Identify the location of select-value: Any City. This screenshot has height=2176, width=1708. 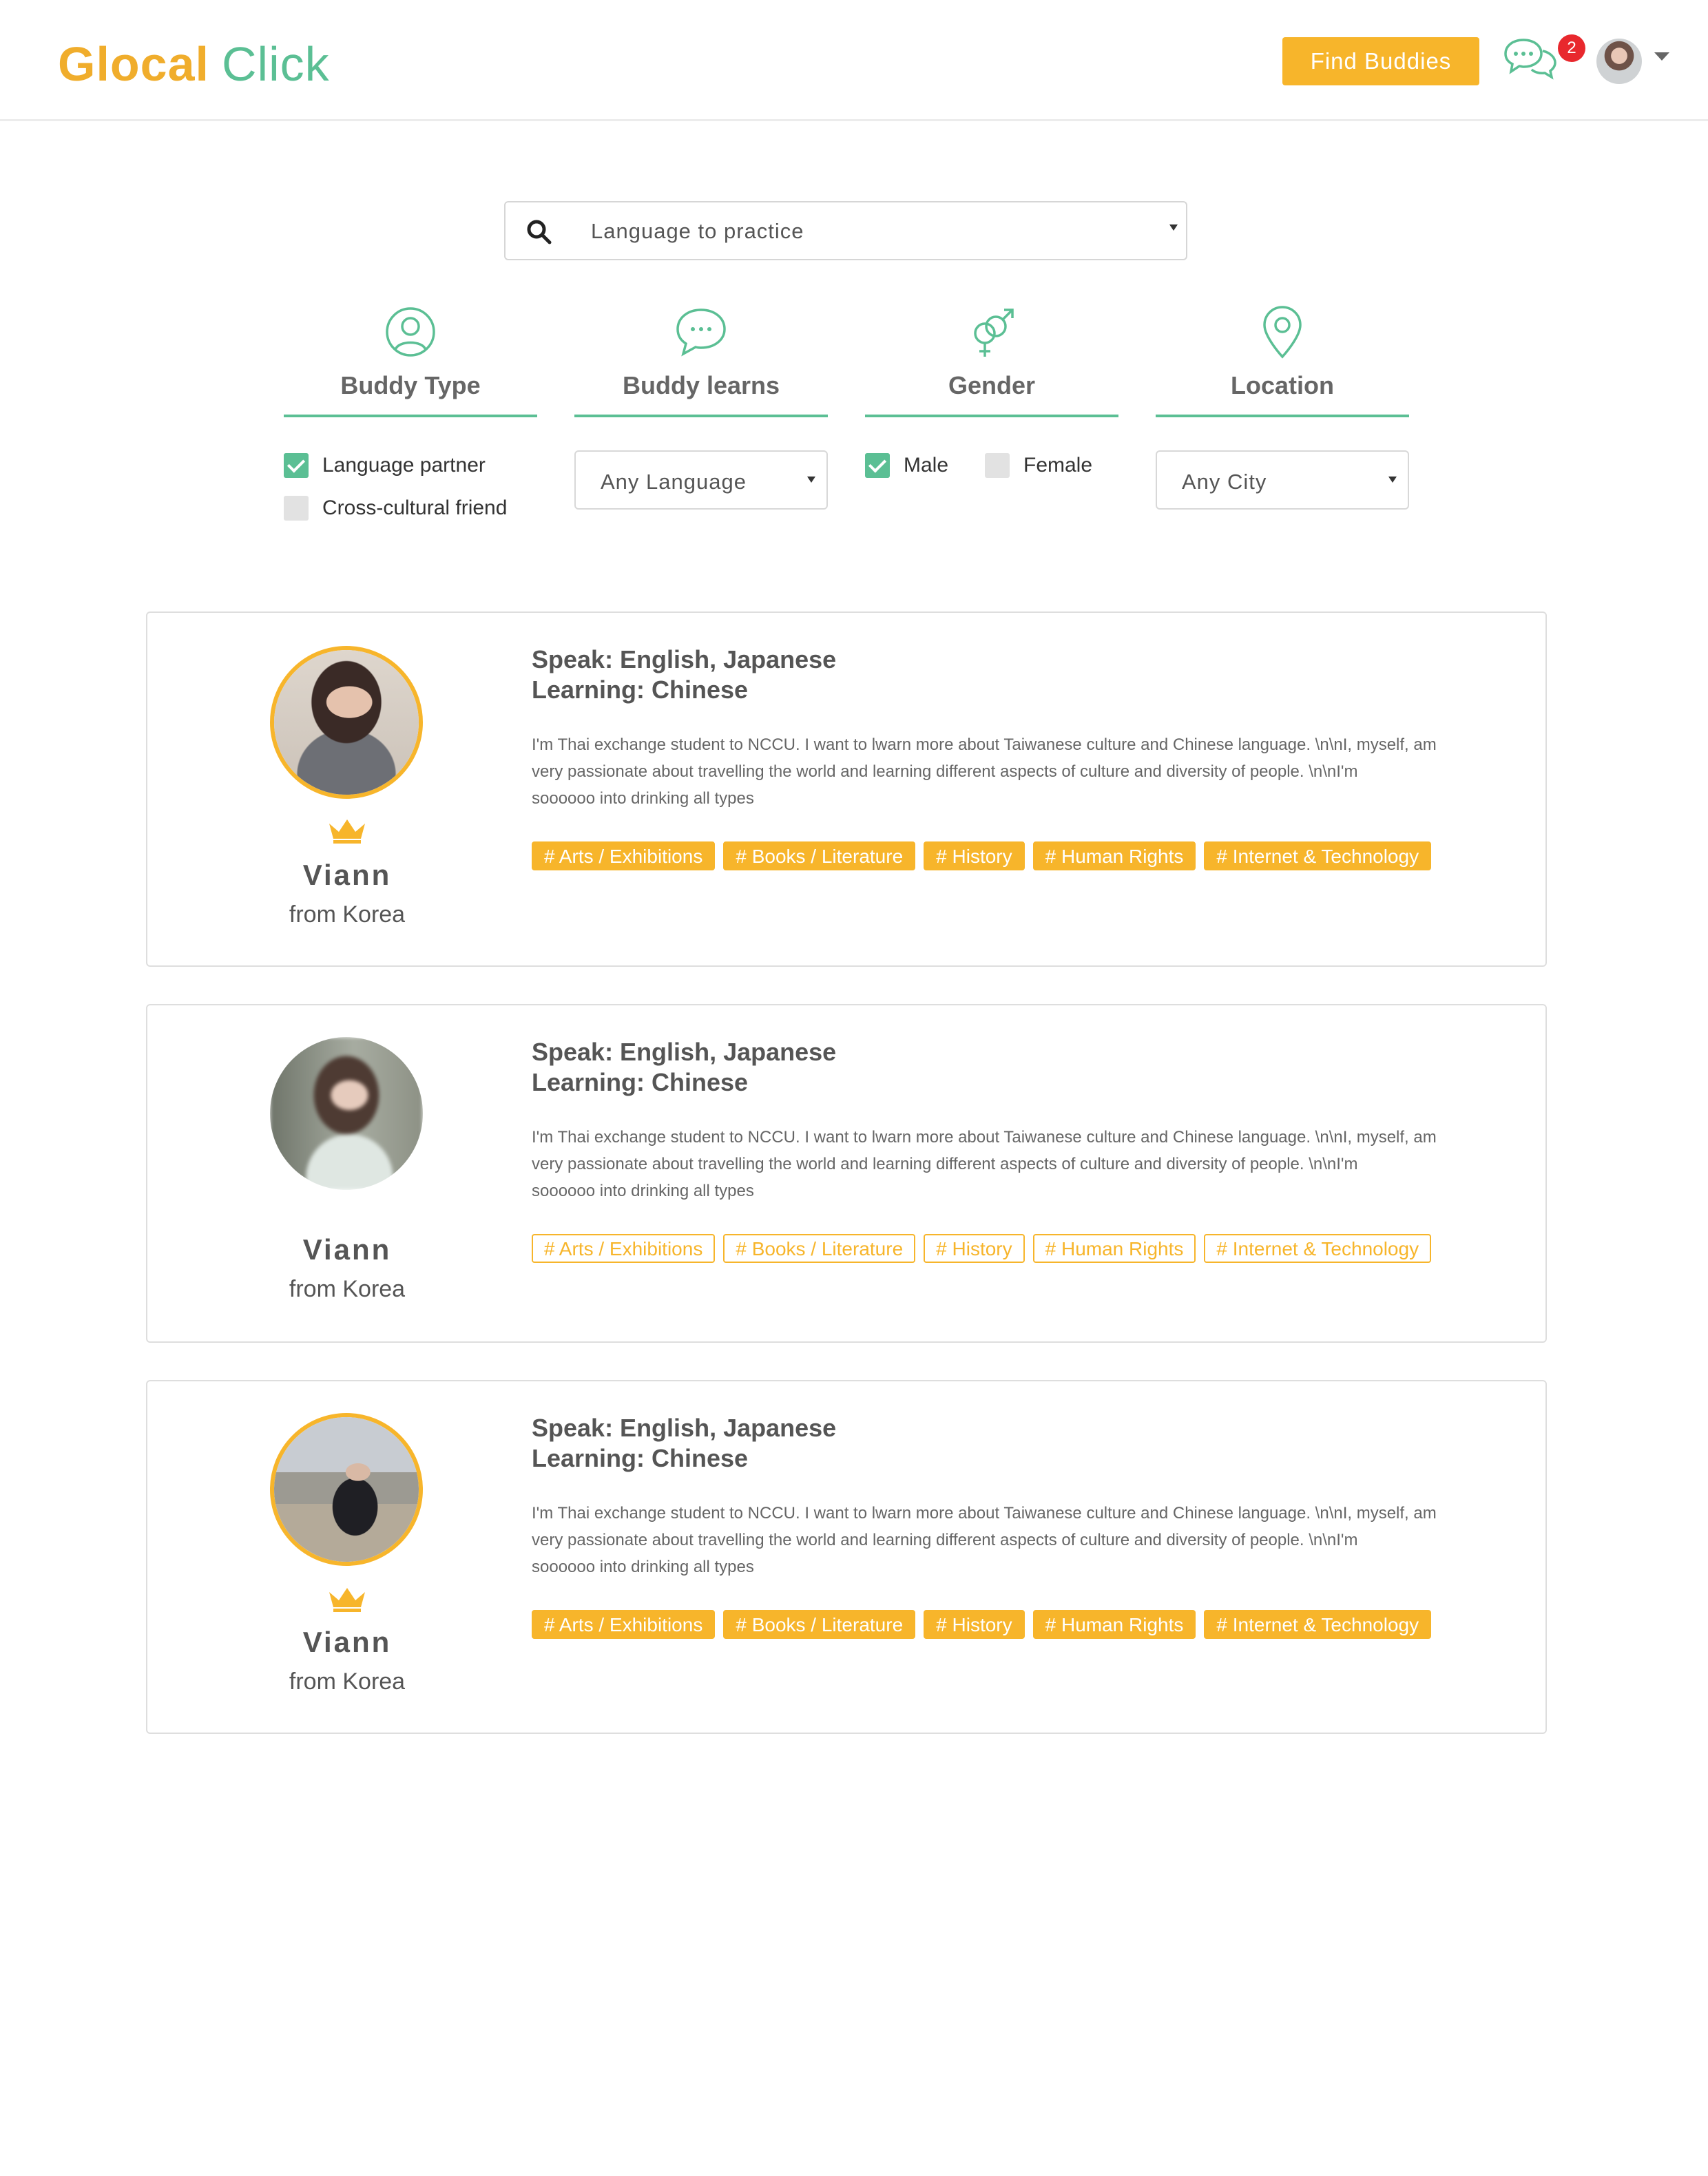
(1224, 482).